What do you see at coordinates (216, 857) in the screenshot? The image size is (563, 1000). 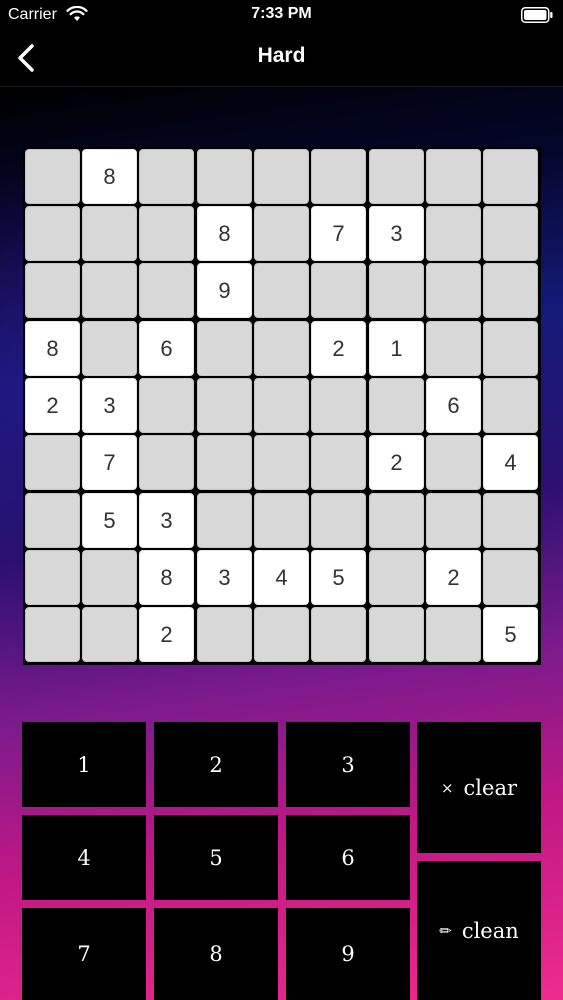 I see `digit-key: 5` at bounding box center [216, 857].